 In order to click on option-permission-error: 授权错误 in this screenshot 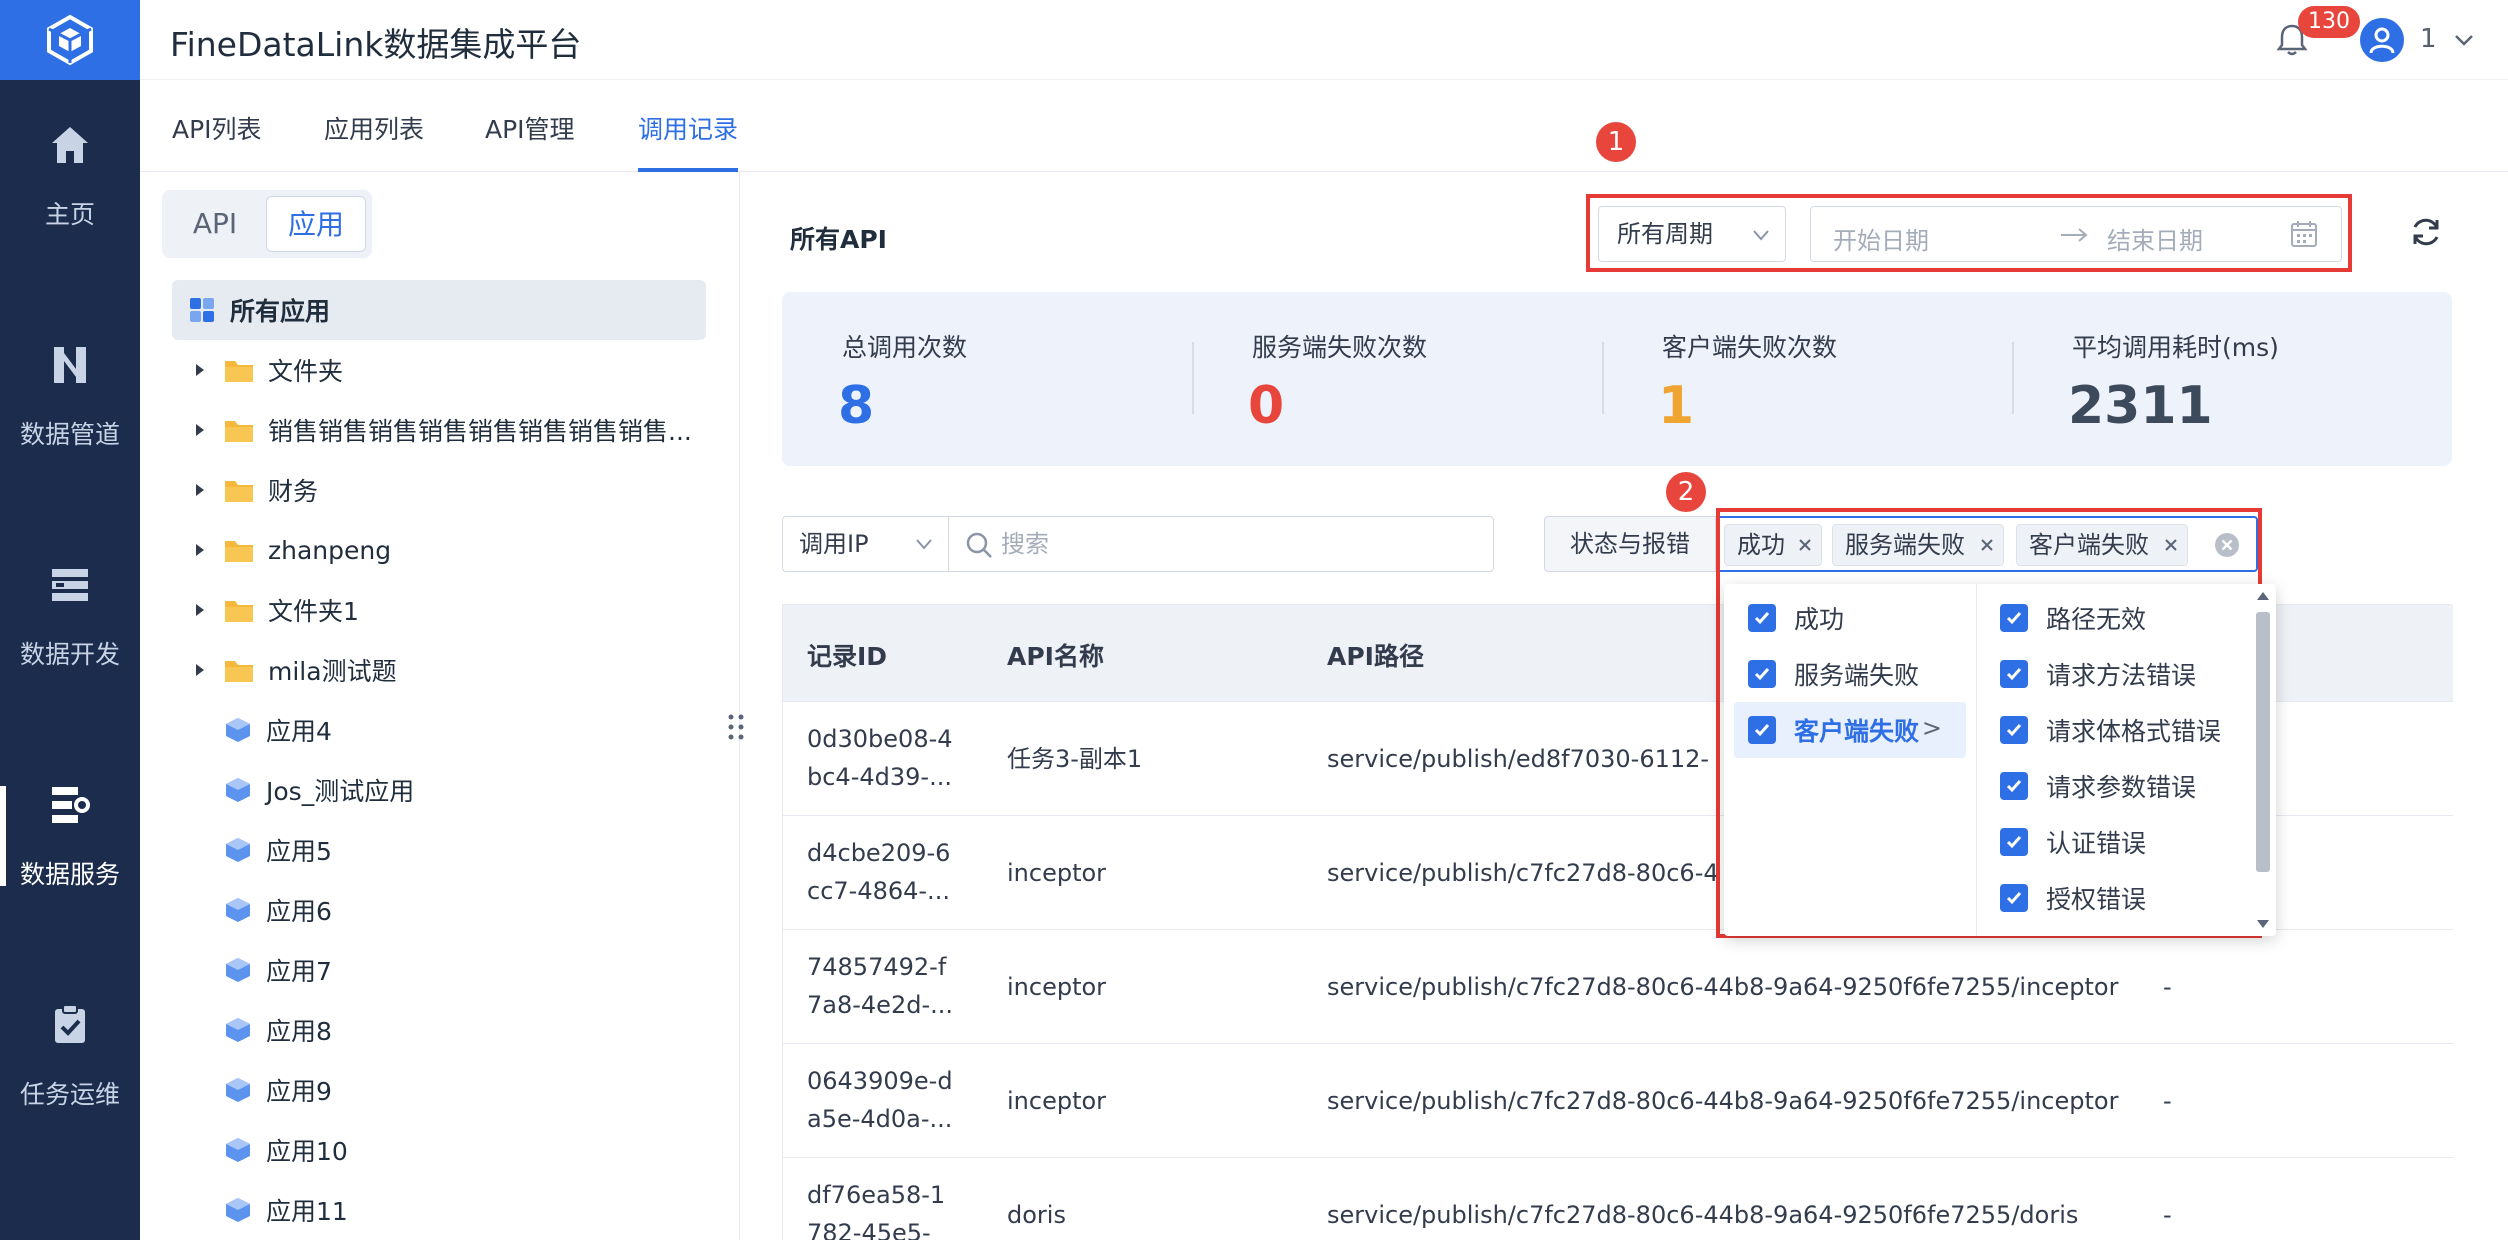, I will do `click(2120, 898)`.